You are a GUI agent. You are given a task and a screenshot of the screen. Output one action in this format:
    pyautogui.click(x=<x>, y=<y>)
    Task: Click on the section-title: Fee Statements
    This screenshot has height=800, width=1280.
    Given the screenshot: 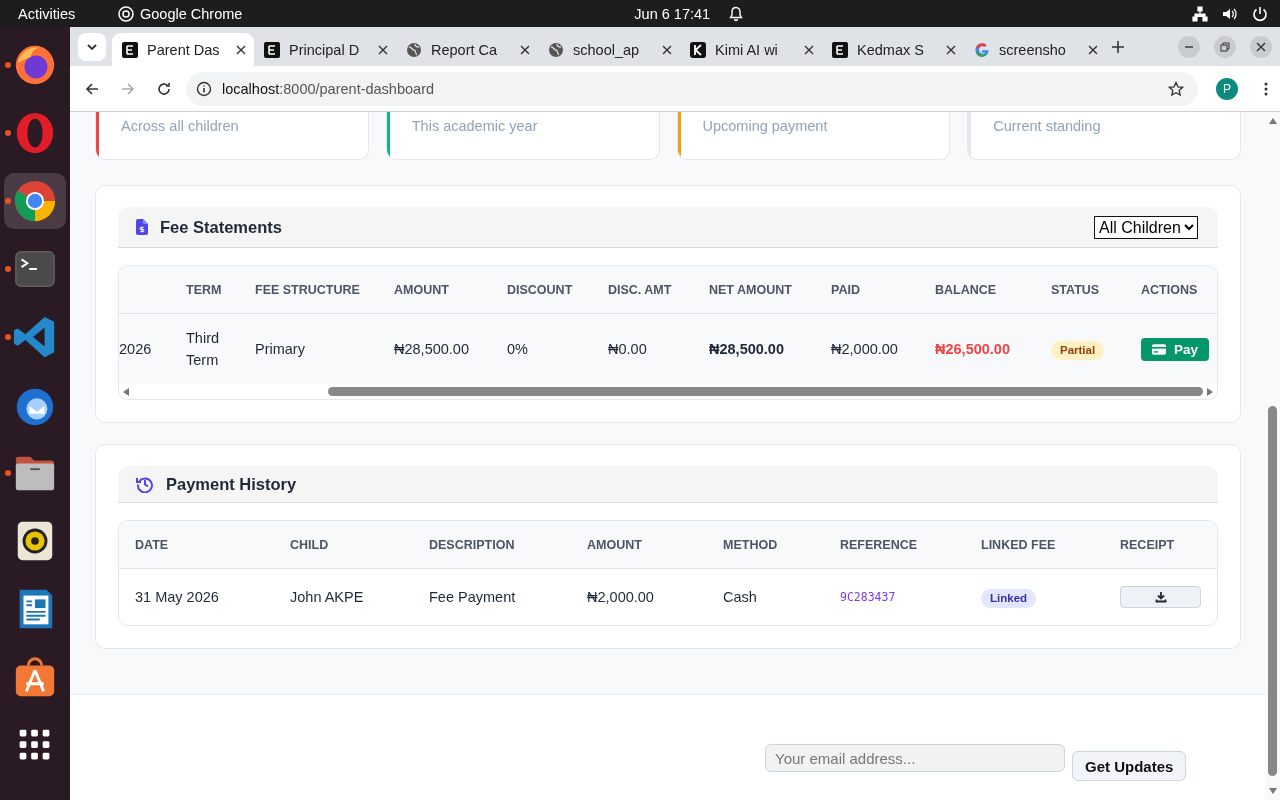 What is the action you would take?
    pyautogui.click(x=221, y=227)
    